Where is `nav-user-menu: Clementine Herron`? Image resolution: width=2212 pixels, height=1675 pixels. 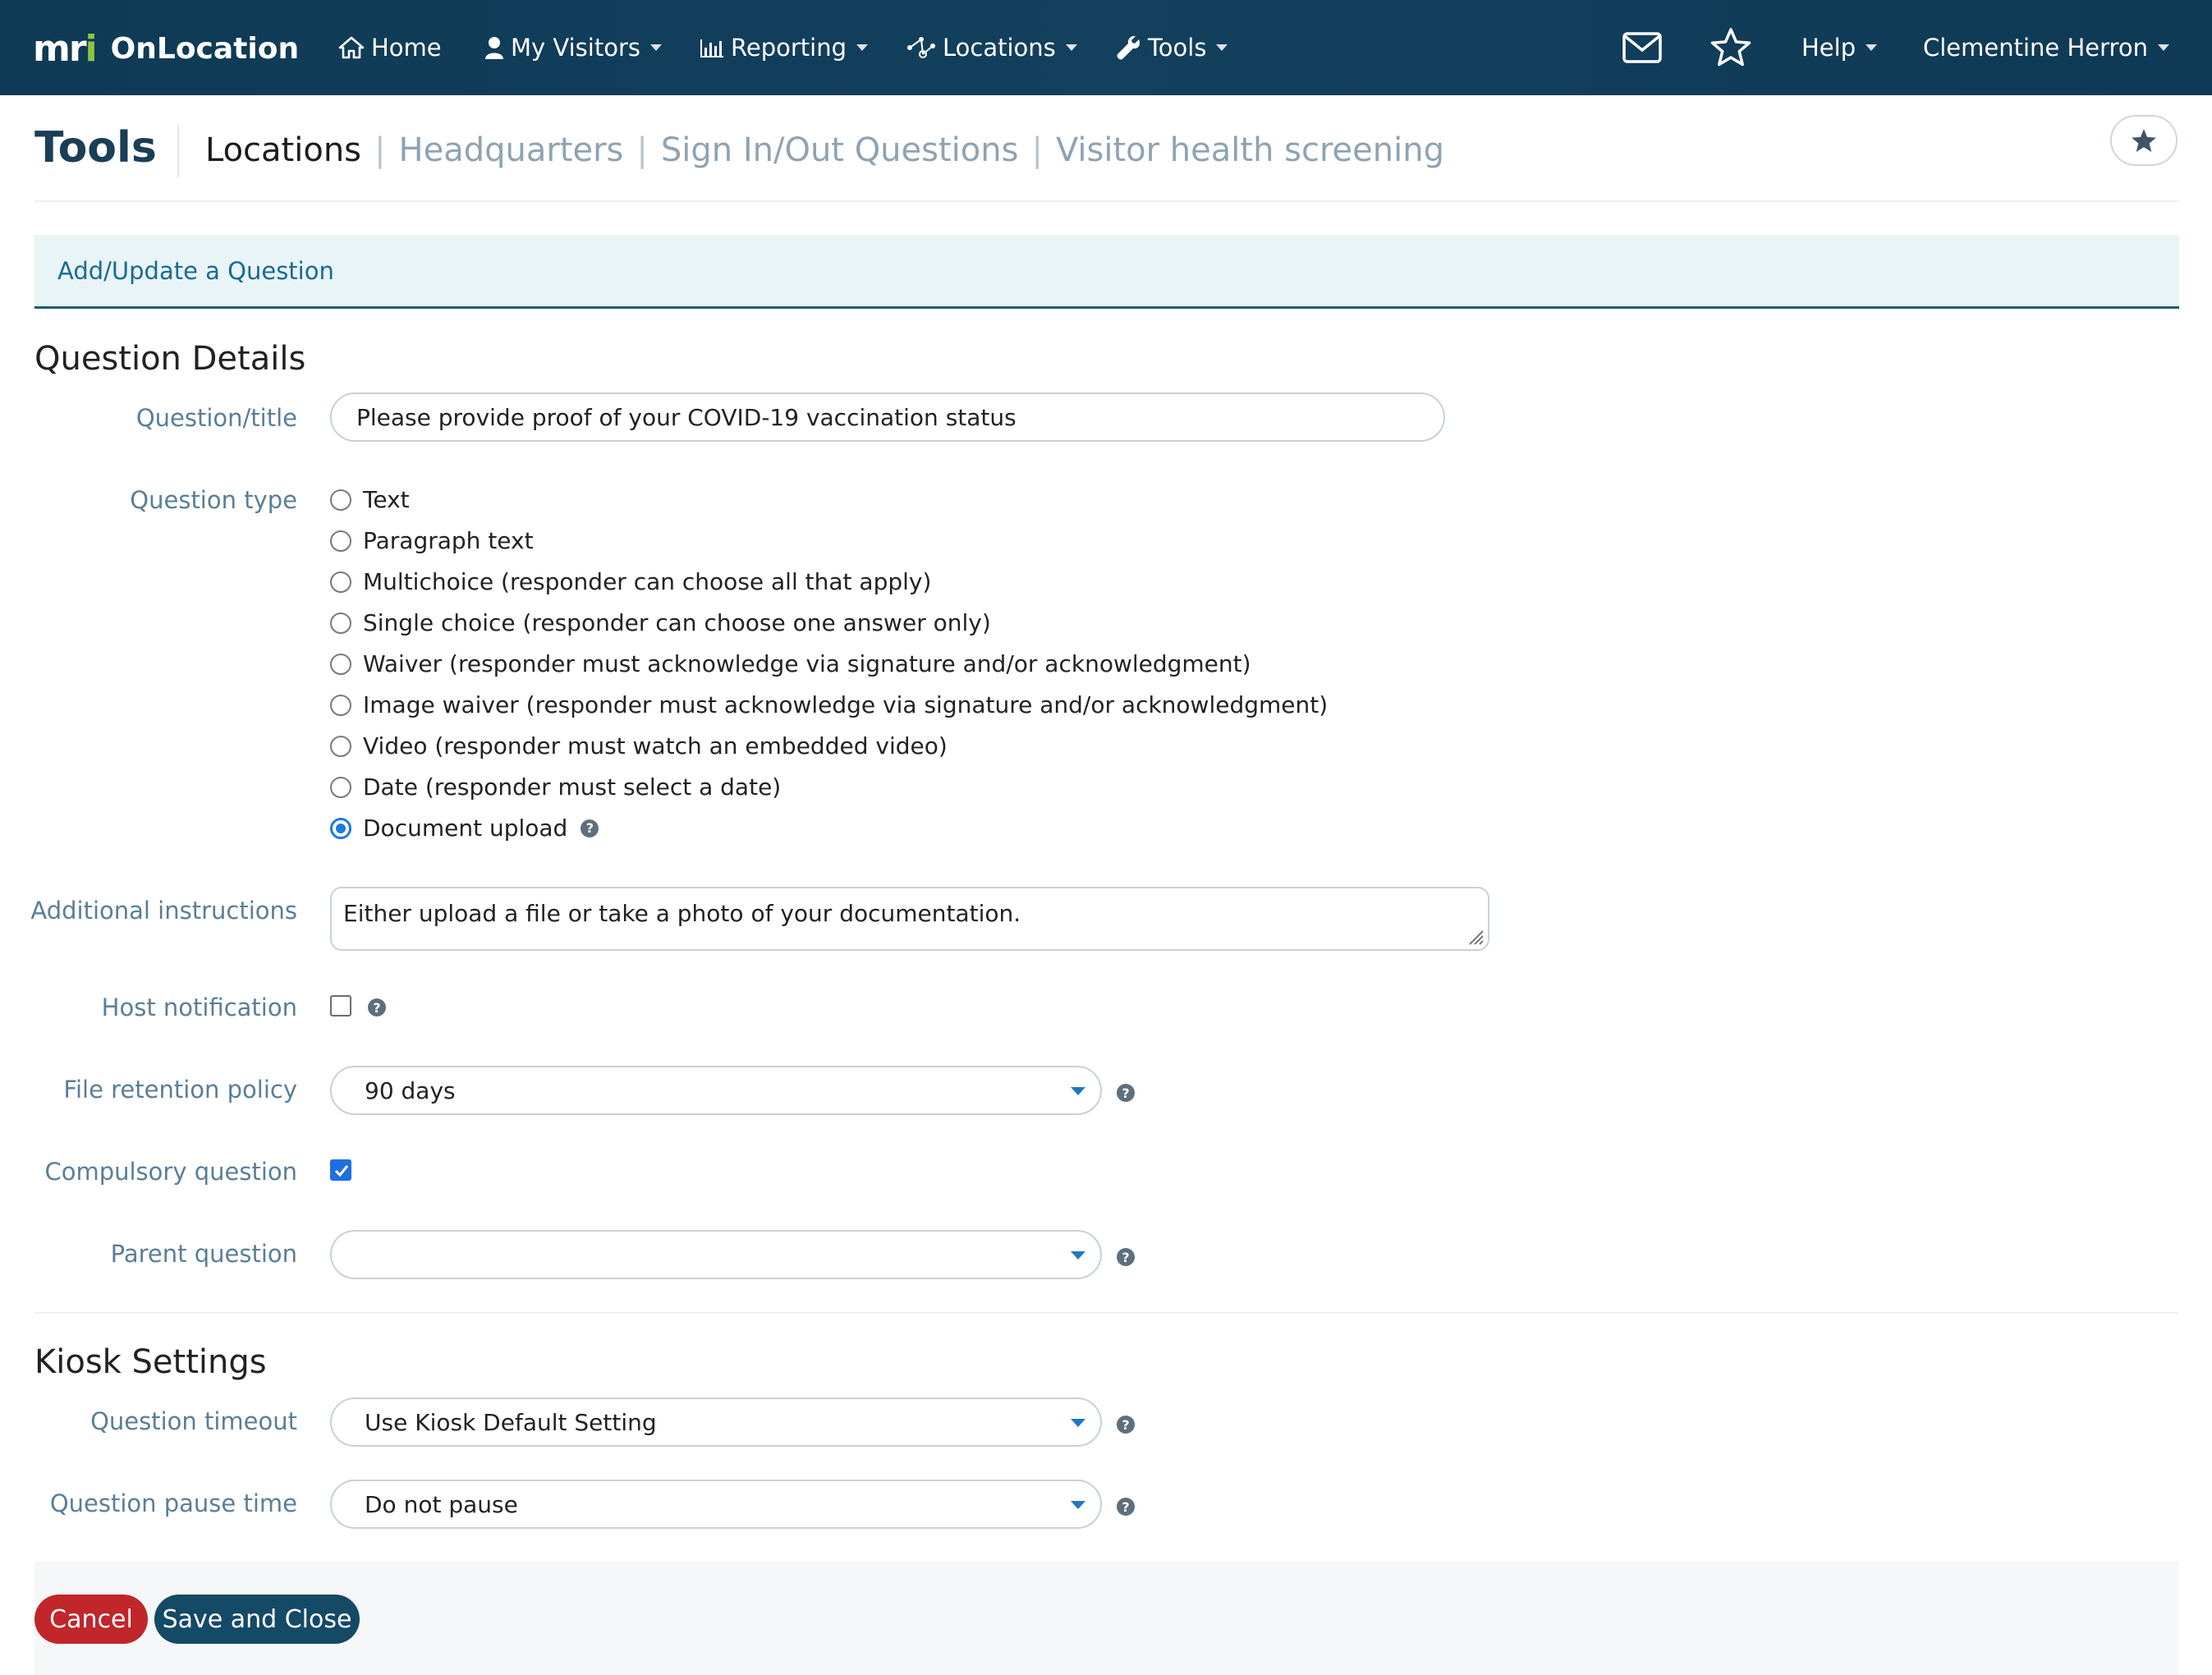
nav-user-menu: Clementine Herron is located at coordinates (2046, 47).